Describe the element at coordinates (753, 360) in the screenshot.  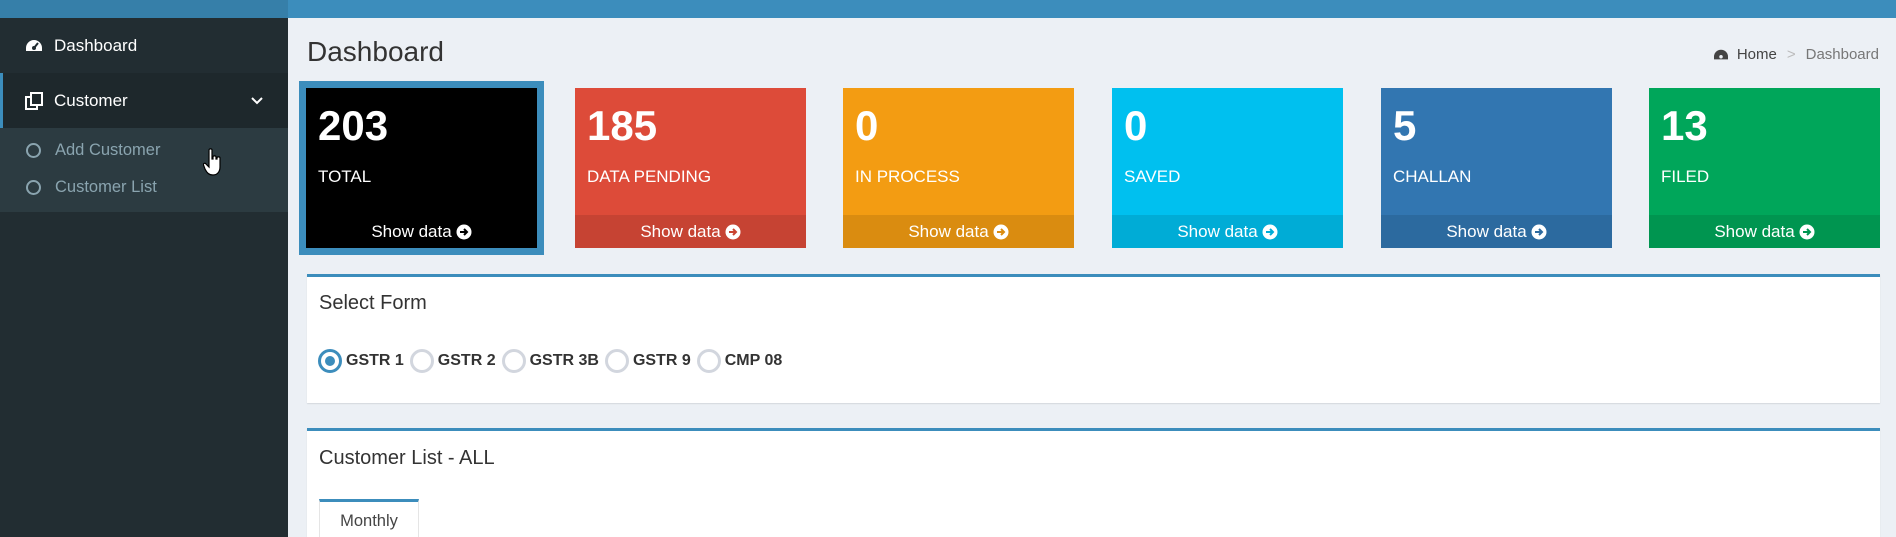
I see `radio-label: CMP 08` at that location.